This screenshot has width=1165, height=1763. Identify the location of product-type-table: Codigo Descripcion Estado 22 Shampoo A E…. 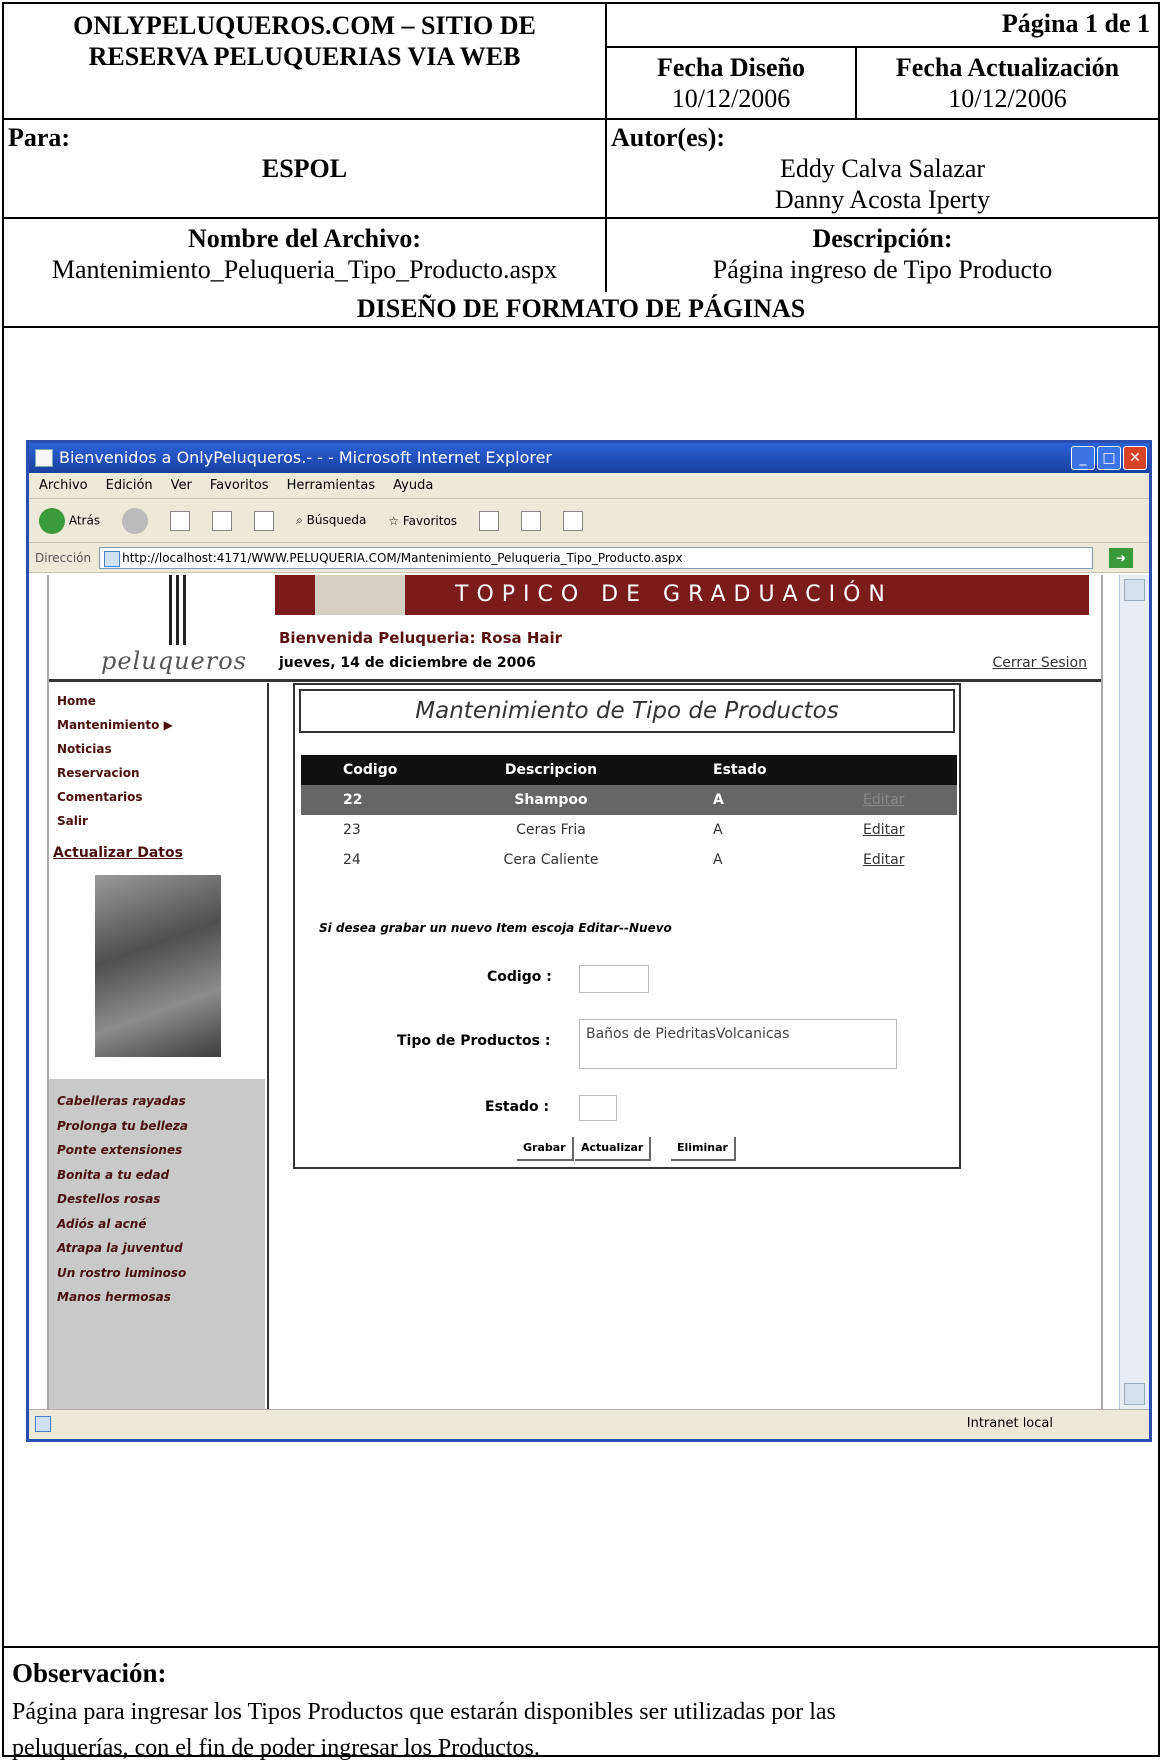
(629, 815).